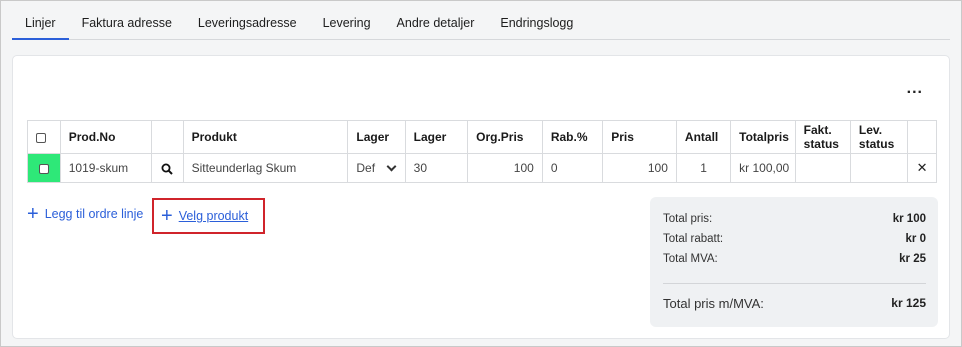 This screenshot has height=347, width=962. I want to click on lager-dropdown: Def, so click(376, 168).